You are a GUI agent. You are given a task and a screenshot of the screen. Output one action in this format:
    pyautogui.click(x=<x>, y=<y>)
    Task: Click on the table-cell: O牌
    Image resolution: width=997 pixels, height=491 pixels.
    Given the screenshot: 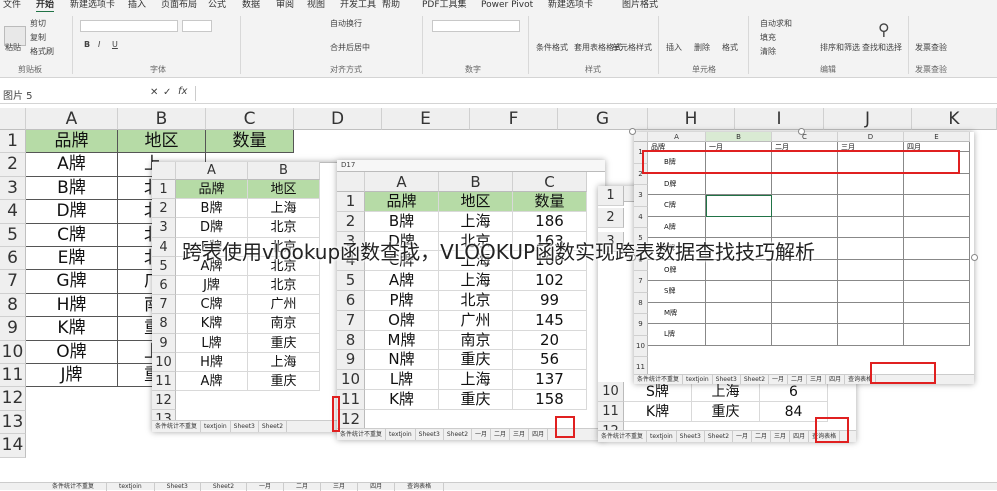 What is the action you would take?
    pyautogui.click(x=72, y=352)
    